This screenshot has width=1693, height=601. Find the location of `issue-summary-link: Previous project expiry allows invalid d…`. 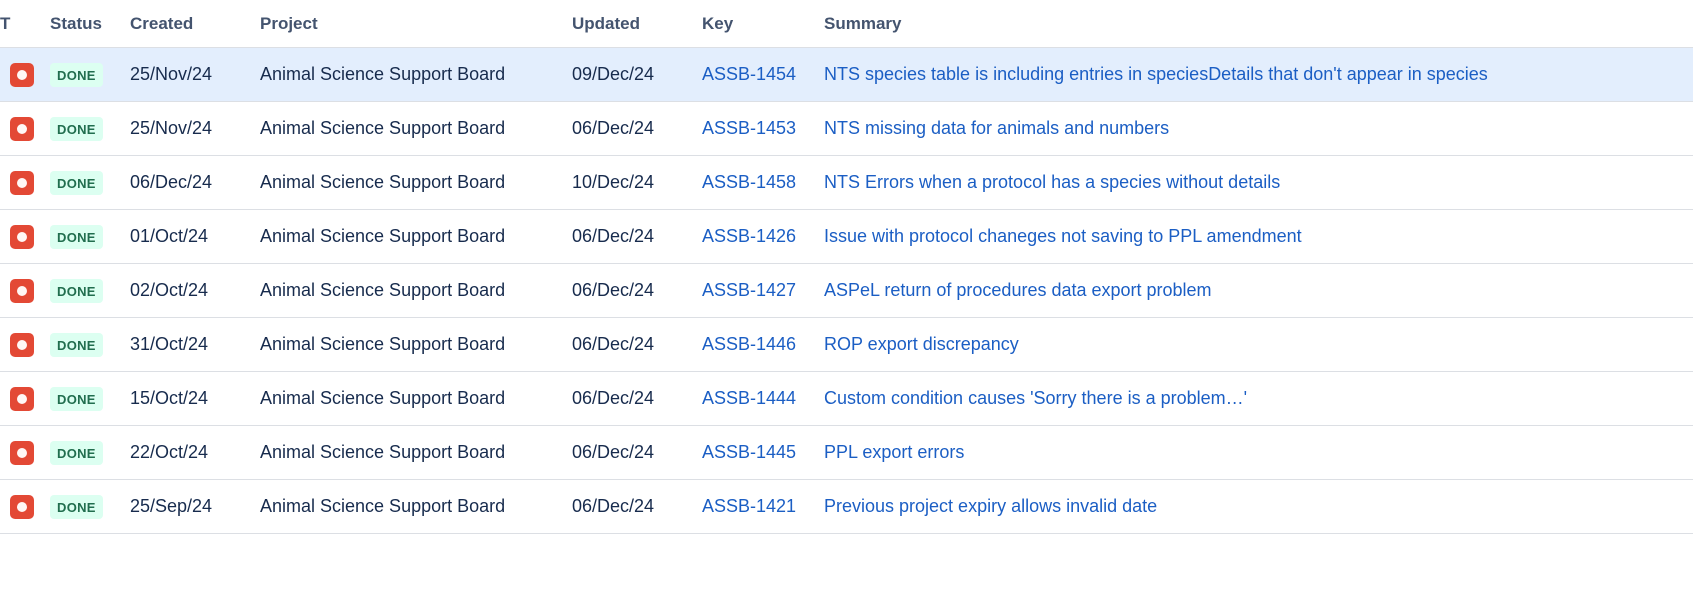

issue-summary-link: Previous project expiry allows invalid d… is located at coordinates (1258, 506).